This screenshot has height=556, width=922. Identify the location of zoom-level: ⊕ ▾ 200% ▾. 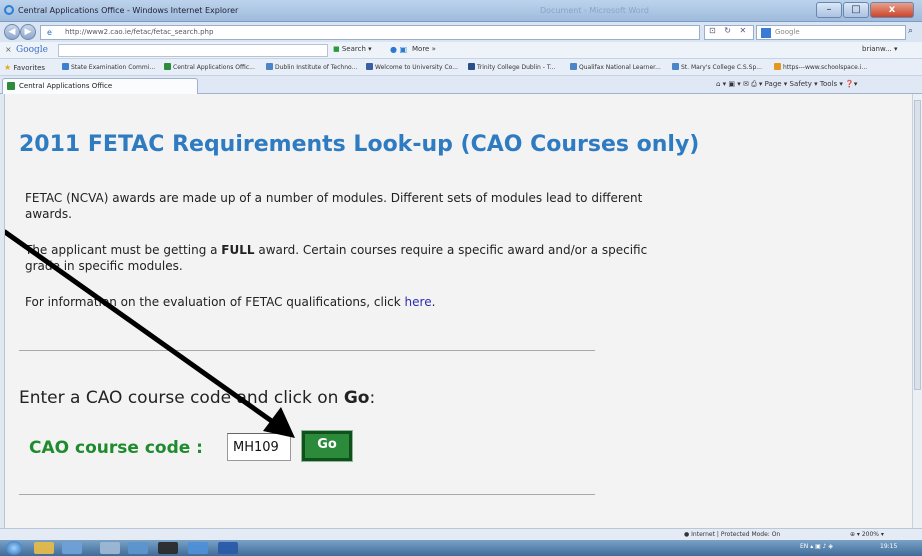
(867, 534).